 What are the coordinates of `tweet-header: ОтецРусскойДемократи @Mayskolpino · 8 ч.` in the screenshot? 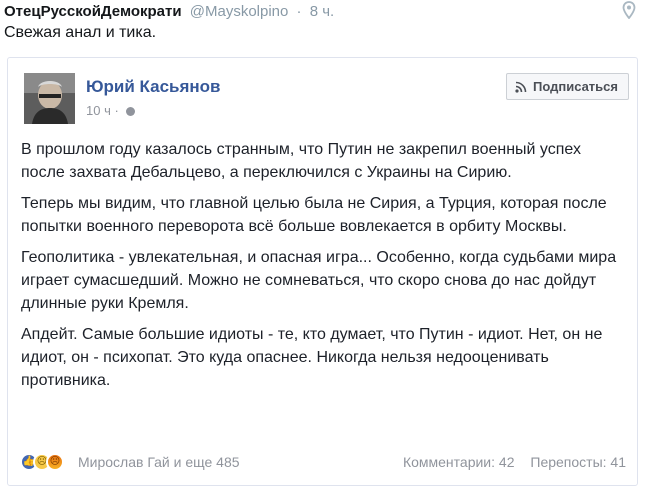 It's located at (324, 12).